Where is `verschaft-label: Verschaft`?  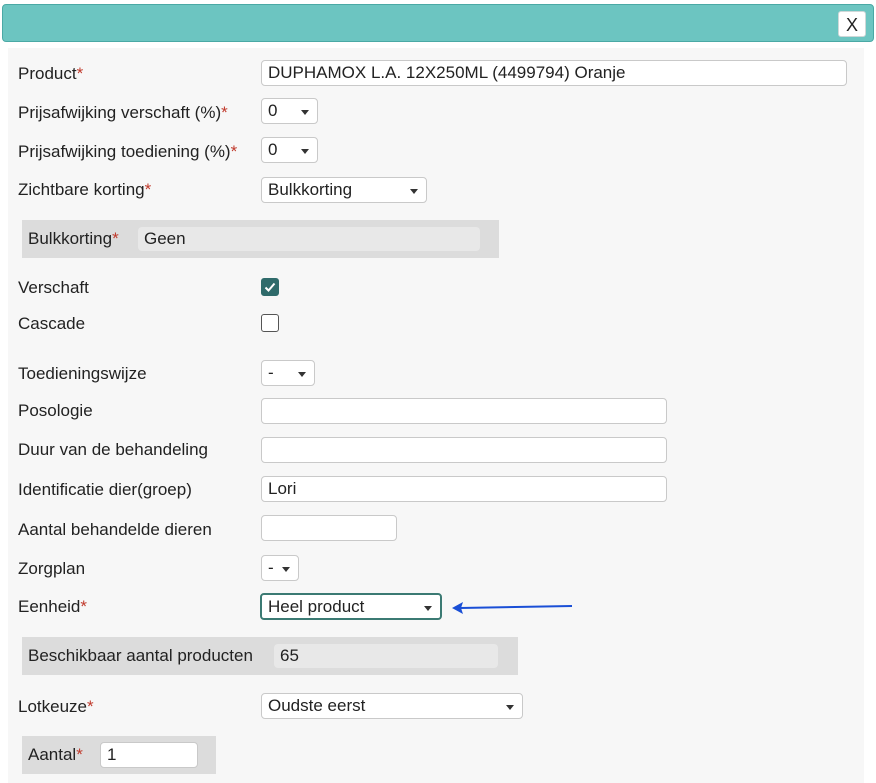 verschaft-label: Verschaft is located at coordinates (53, 287).